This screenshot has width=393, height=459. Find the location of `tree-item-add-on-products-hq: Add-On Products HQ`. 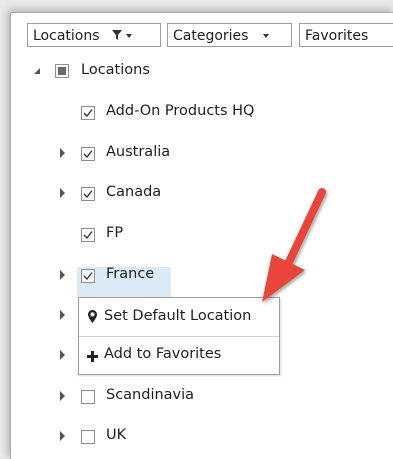

tree-item-add-on-products-hq: Add-On Products HQ is located at coordinates (201, 112).